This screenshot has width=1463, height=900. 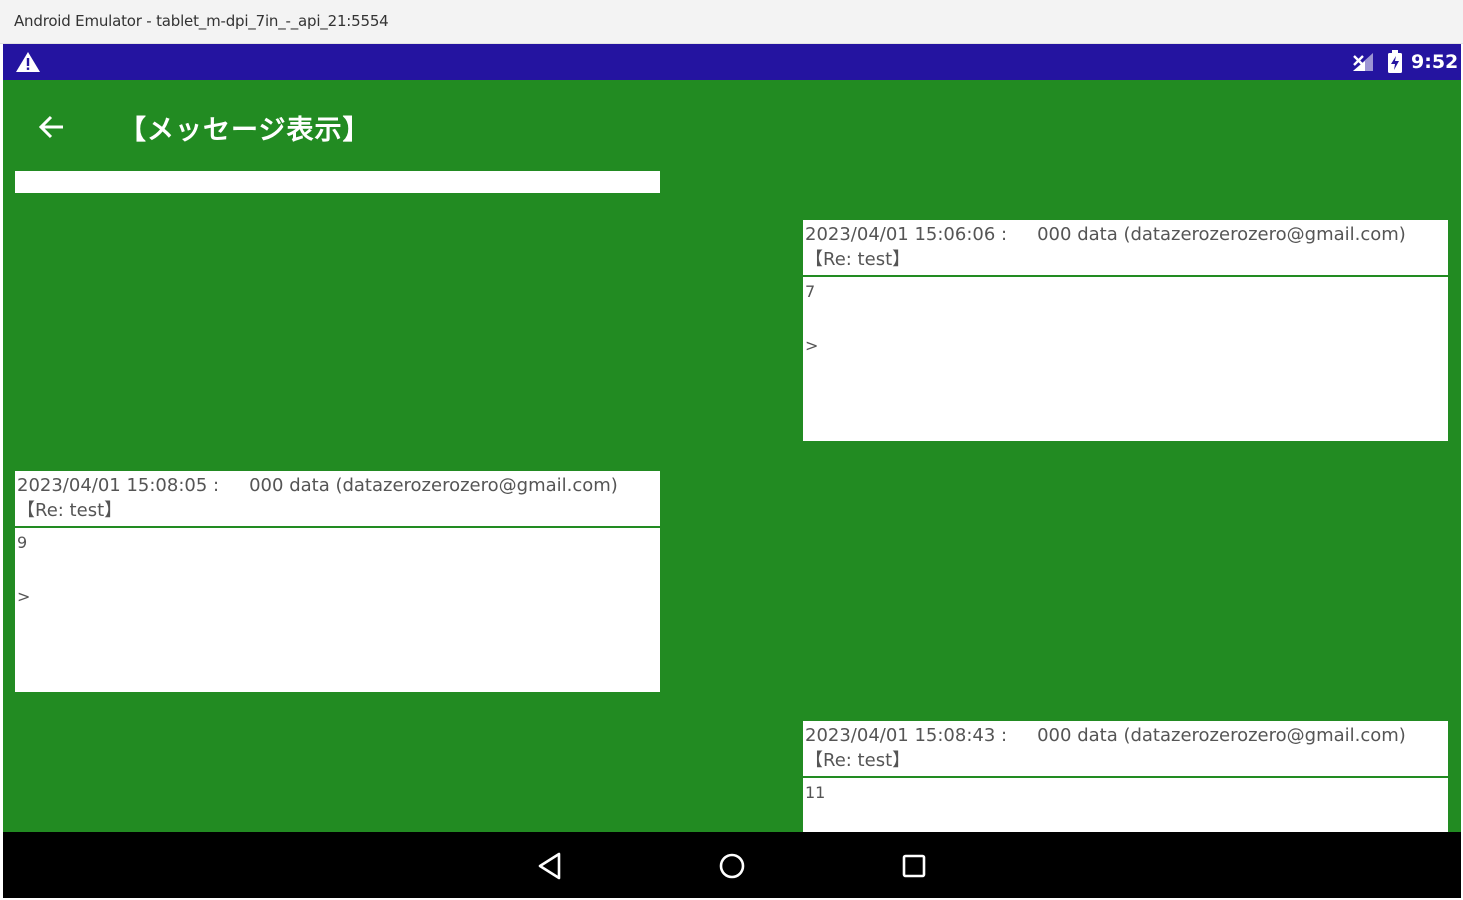 What do you see at coordinates (1125, 359) in the screenshot?
I see `message-body: 7 >` at bounding box center [1125, 359].